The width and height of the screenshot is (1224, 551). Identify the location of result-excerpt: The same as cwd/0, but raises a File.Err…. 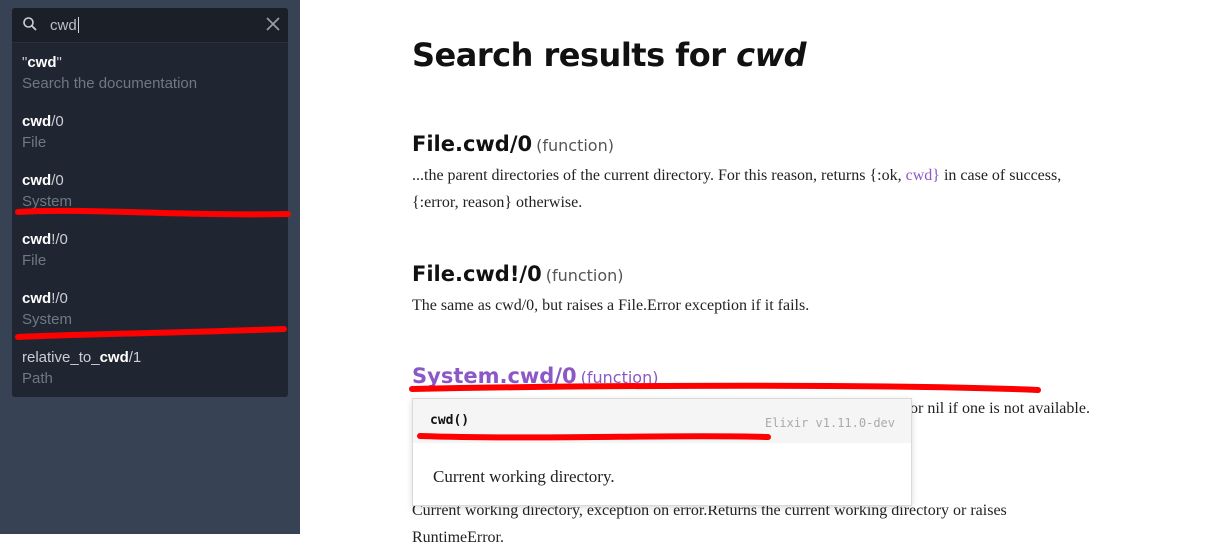
(611, 305).